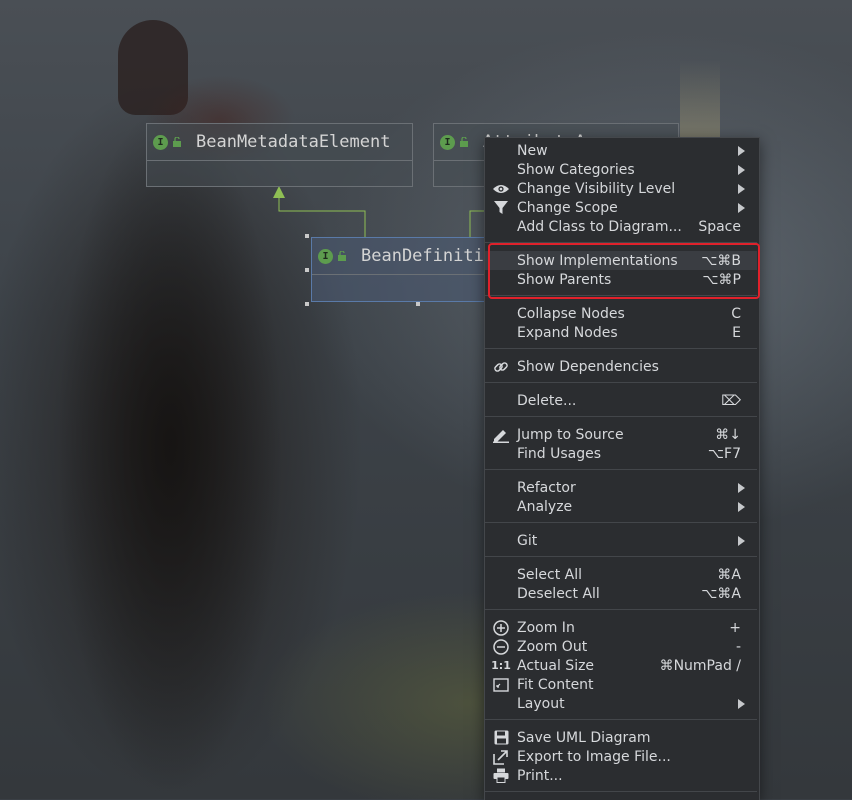 This screenshot has height=800, width=852. What do you see at coordinates (576, 169) in the screenshot?
I see `menu-label: Show Categories` at bounding box center [576, 169].